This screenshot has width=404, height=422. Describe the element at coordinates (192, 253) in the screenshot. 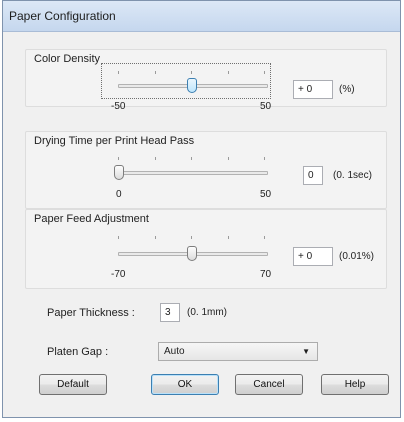

I see `paper-feed-slider-thumb` at that location.